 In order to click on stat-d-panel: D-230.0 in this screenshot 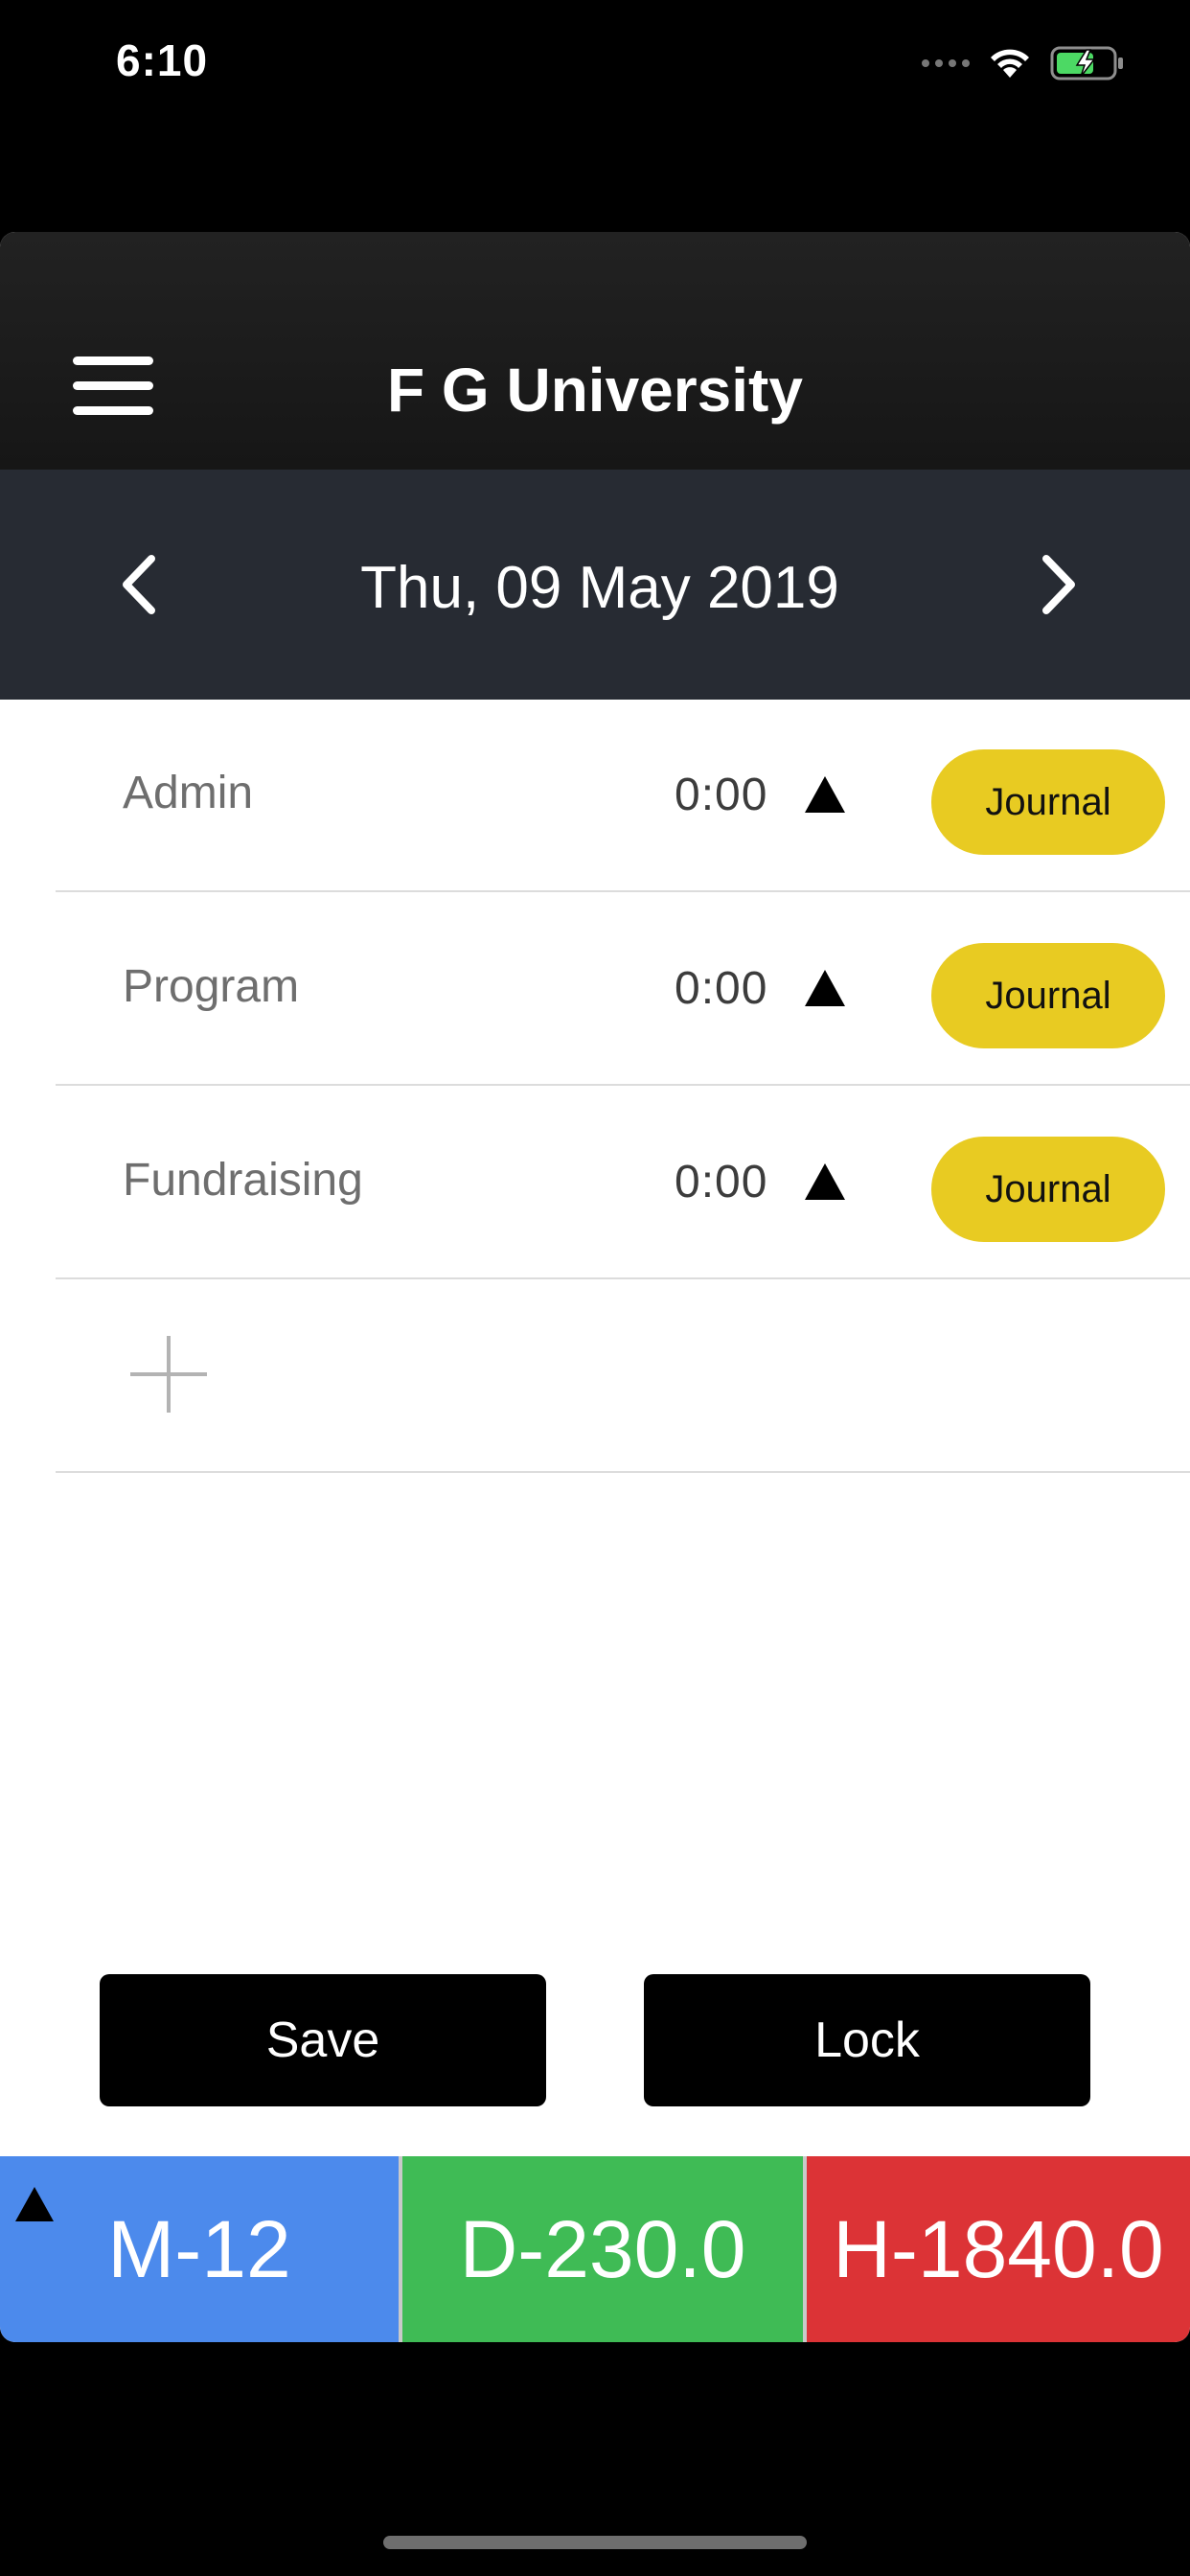, I will do `click(601, 2249)`.